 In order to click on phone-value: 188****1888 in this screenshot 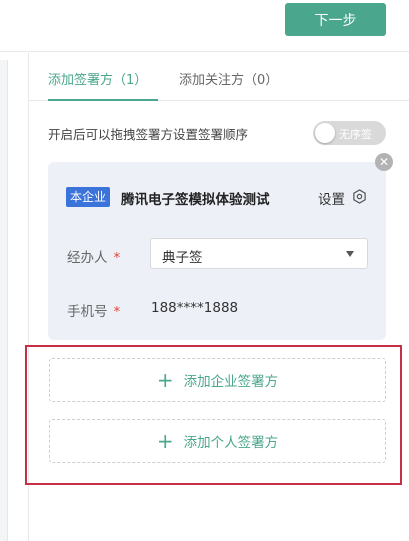, I will do `click(195, 308)`.